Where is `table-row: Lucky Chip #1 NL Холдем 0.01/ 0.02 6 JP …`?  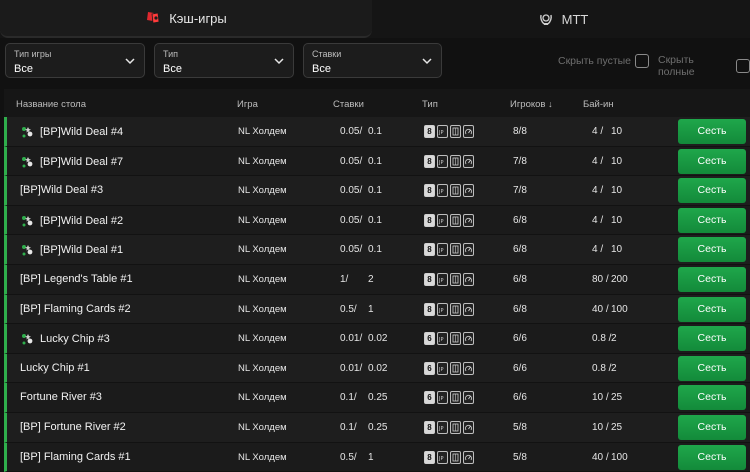 table-row: Lucky Chip #1 NL Холдем 0.01/ 0.02 6 JP … is located at coordinates (377, 368).